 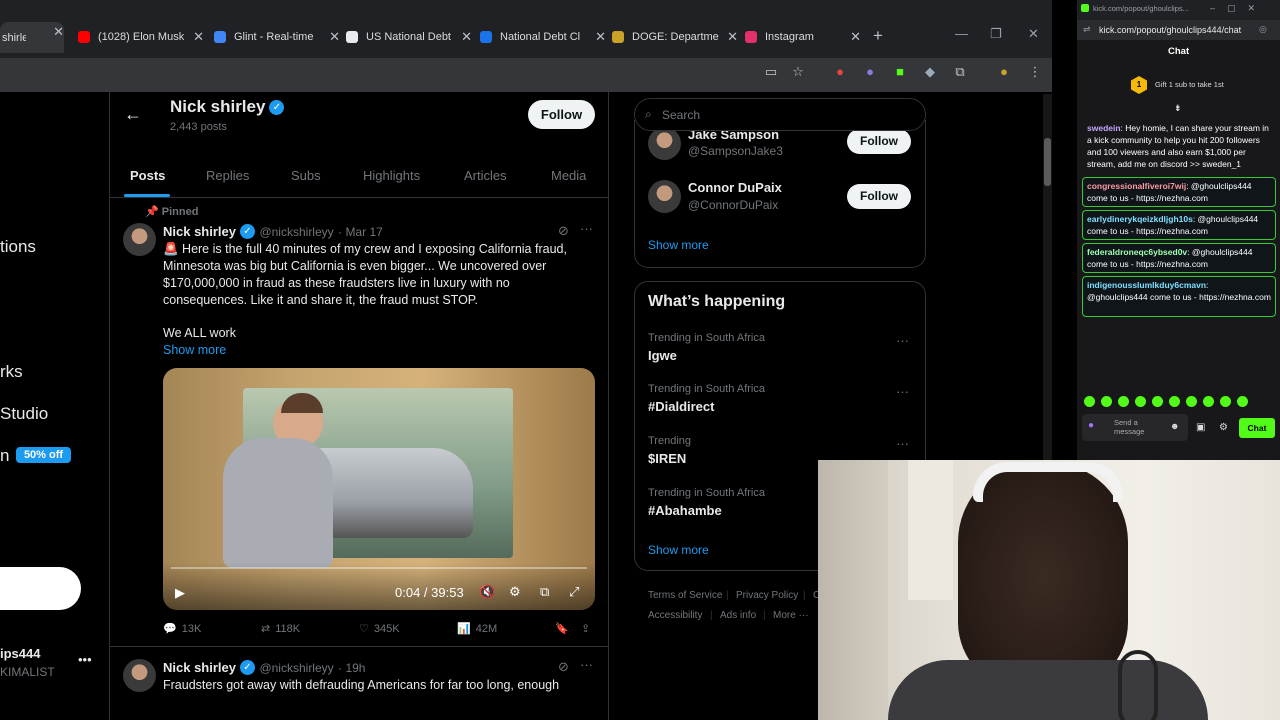 I want to click on gift-icon: ▣, so click(x=1200, y=427).